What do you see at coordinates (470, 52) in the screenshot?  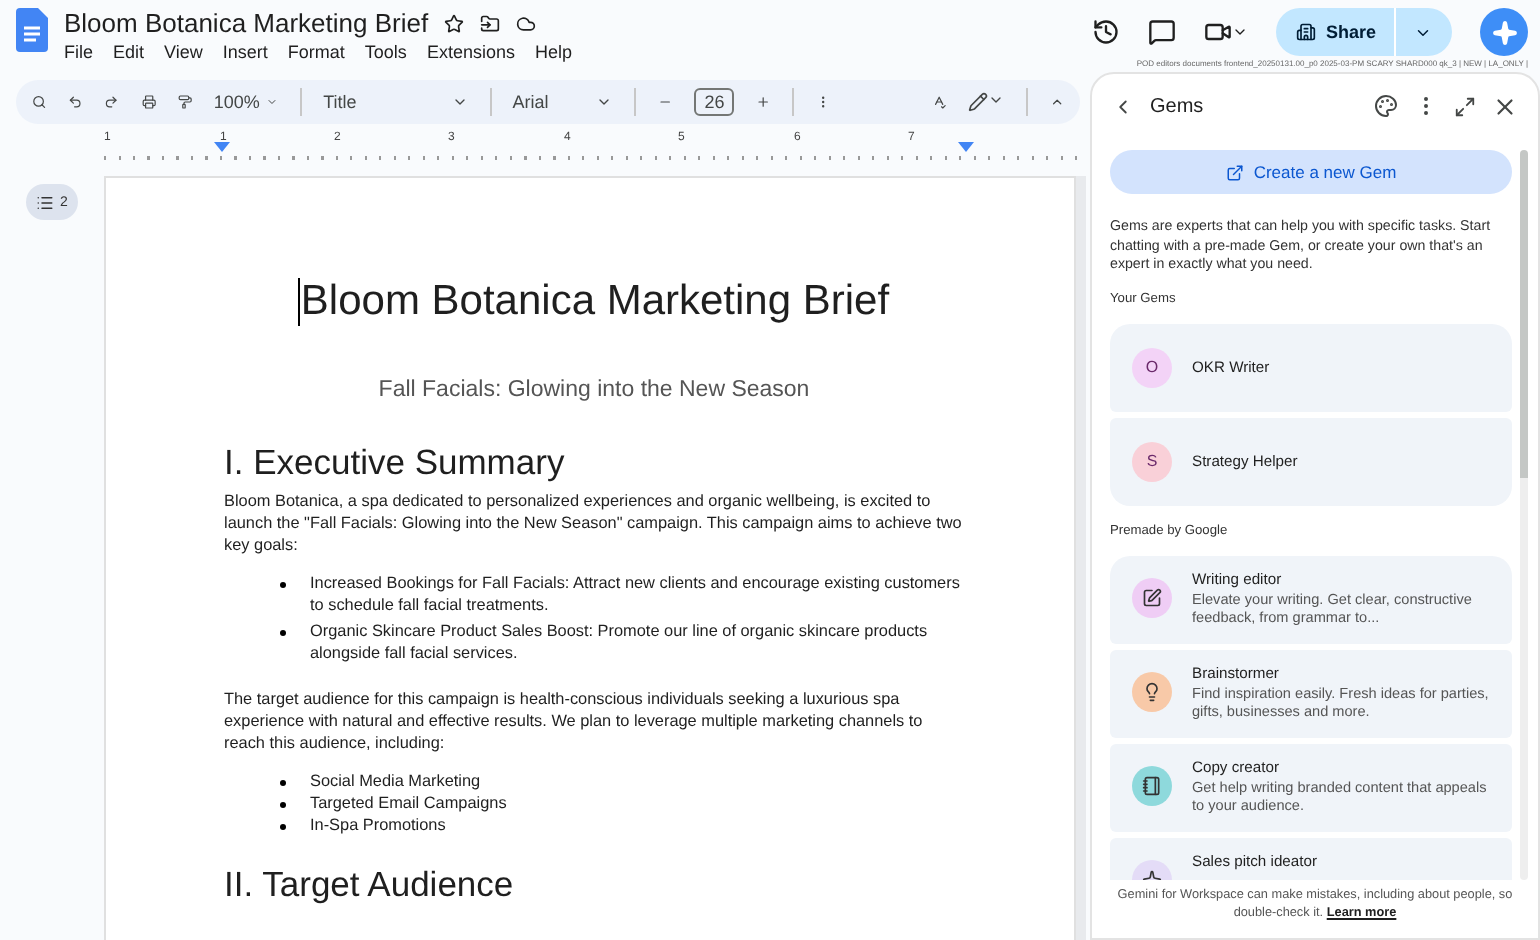 I see `menu-item: Extensions` at bounding box center [470, 52].